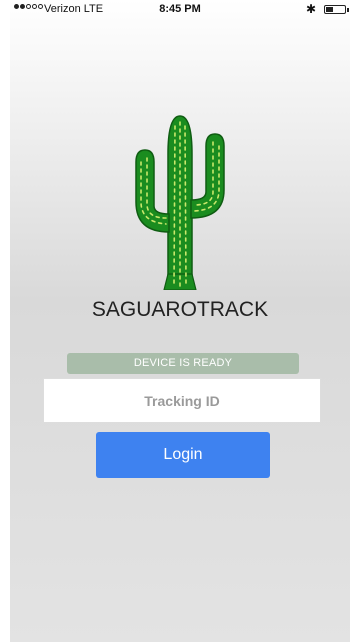 The width and height of the screenshot is (360, 642). What do you see at coordinates (183, 363) in the screenshot?
I see `device-status-badge: DEVICE IS READY` at bounding box center [183, 363].